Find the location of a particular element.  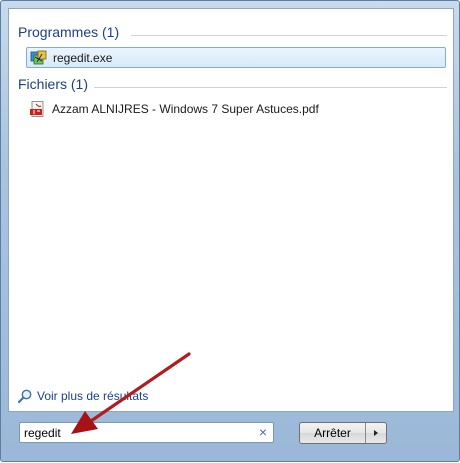

result-item-regedit: regedit.exe is located at coordinates (236, 57).